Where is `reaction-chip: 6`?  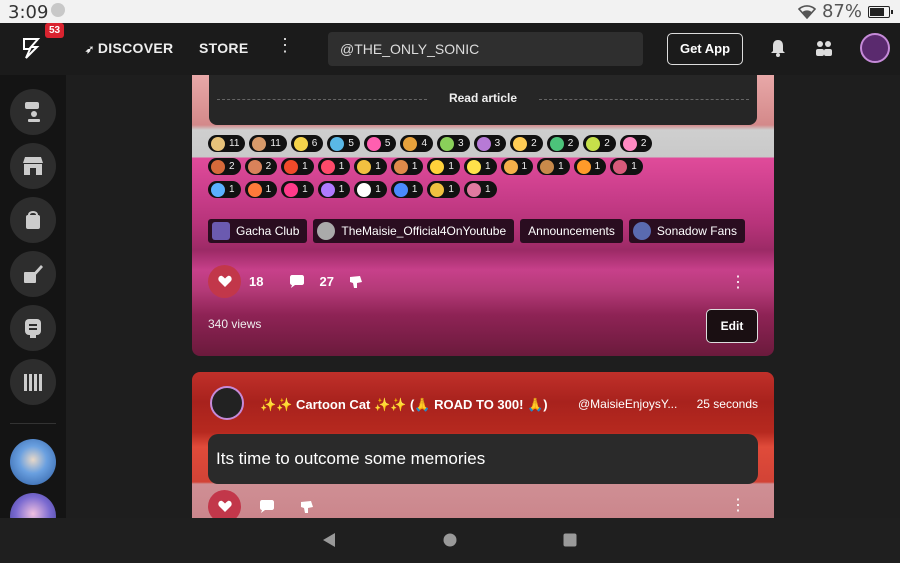 reaction-chip: 6 is located at coordinates (307, 143).